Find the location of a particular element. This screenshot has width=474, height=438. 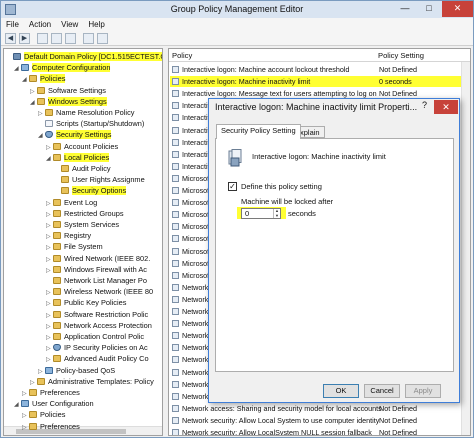

tree-node-label: Name Resolution Policy is located at coordinates (95, 112).